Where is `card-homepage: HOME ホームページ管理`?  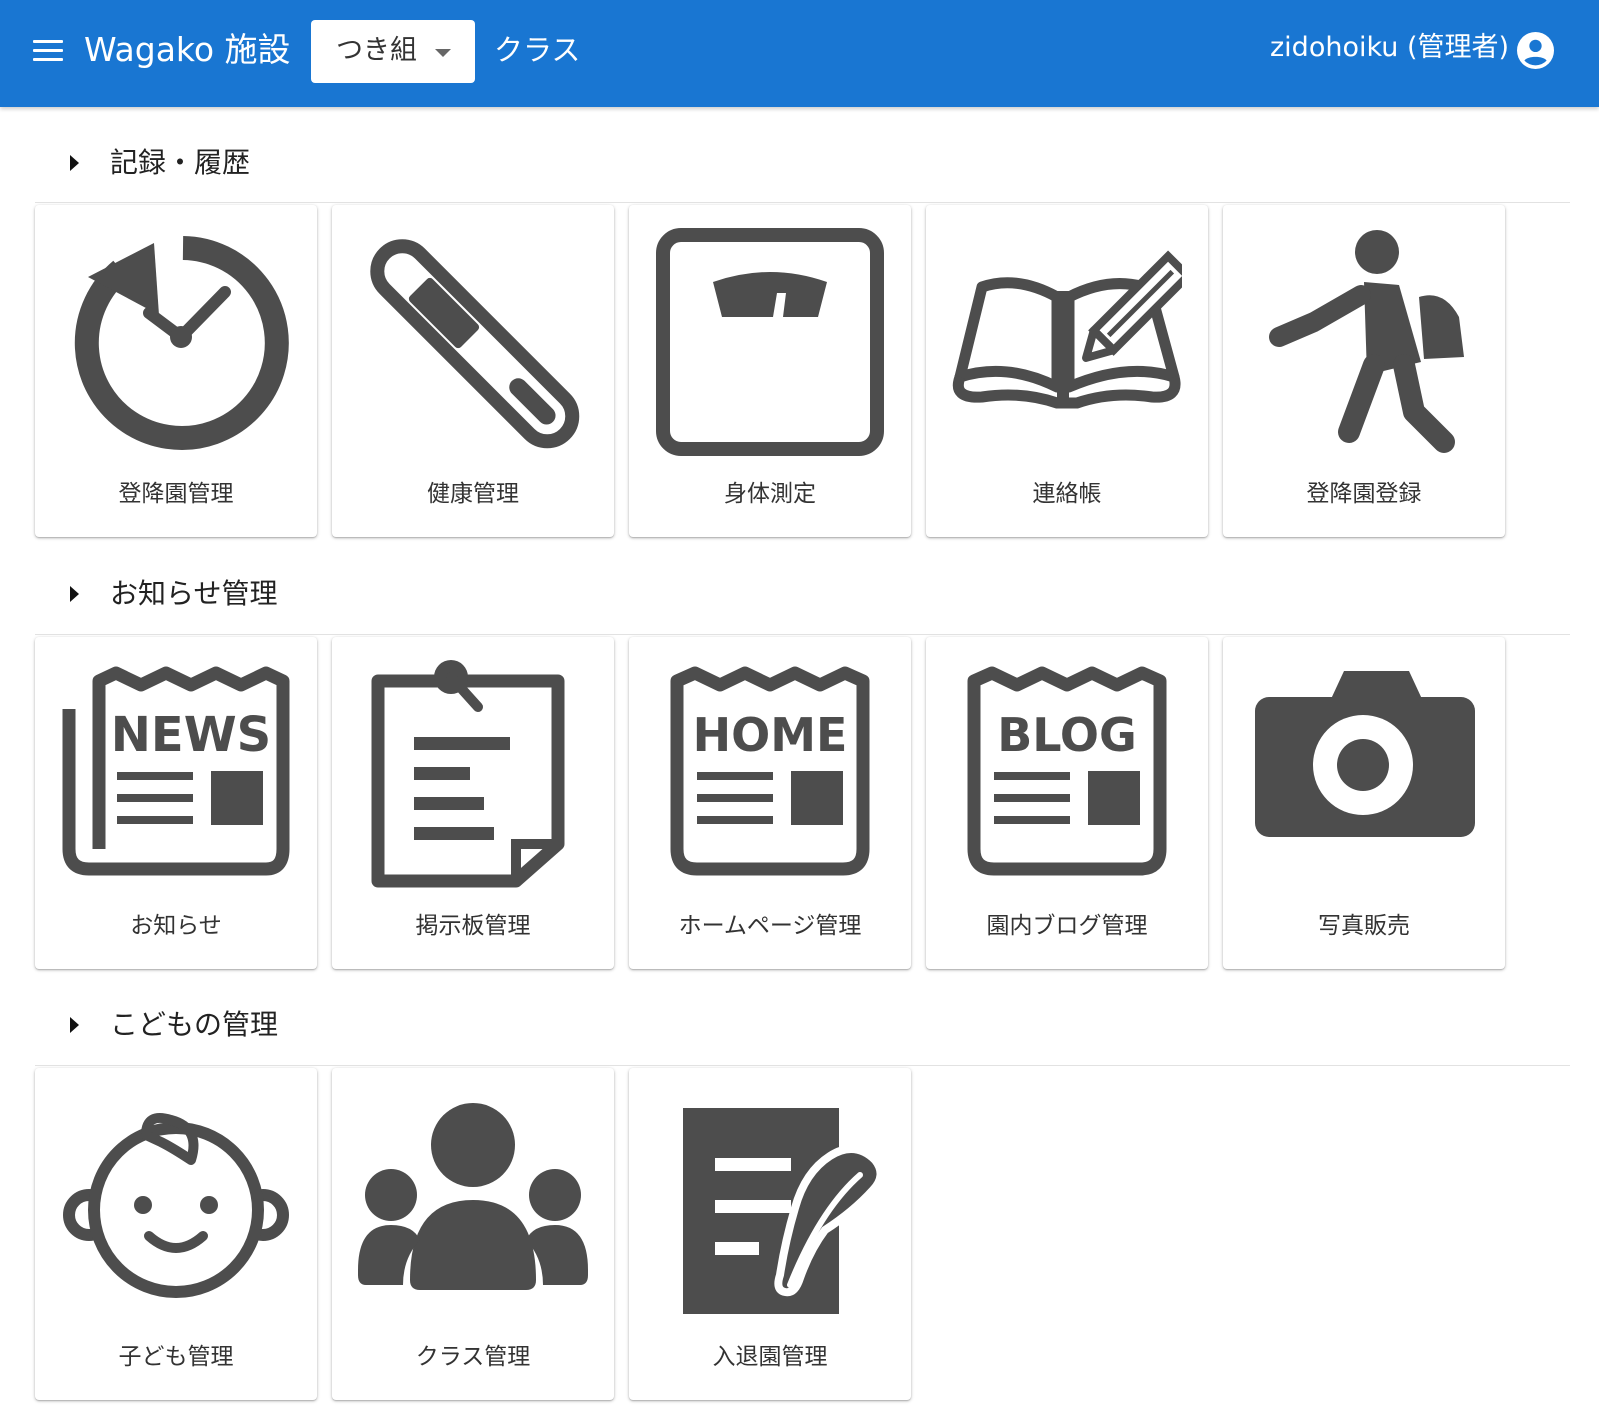
card-homepage: HOME ホームページ管理 is located at coordinates (770, 803).